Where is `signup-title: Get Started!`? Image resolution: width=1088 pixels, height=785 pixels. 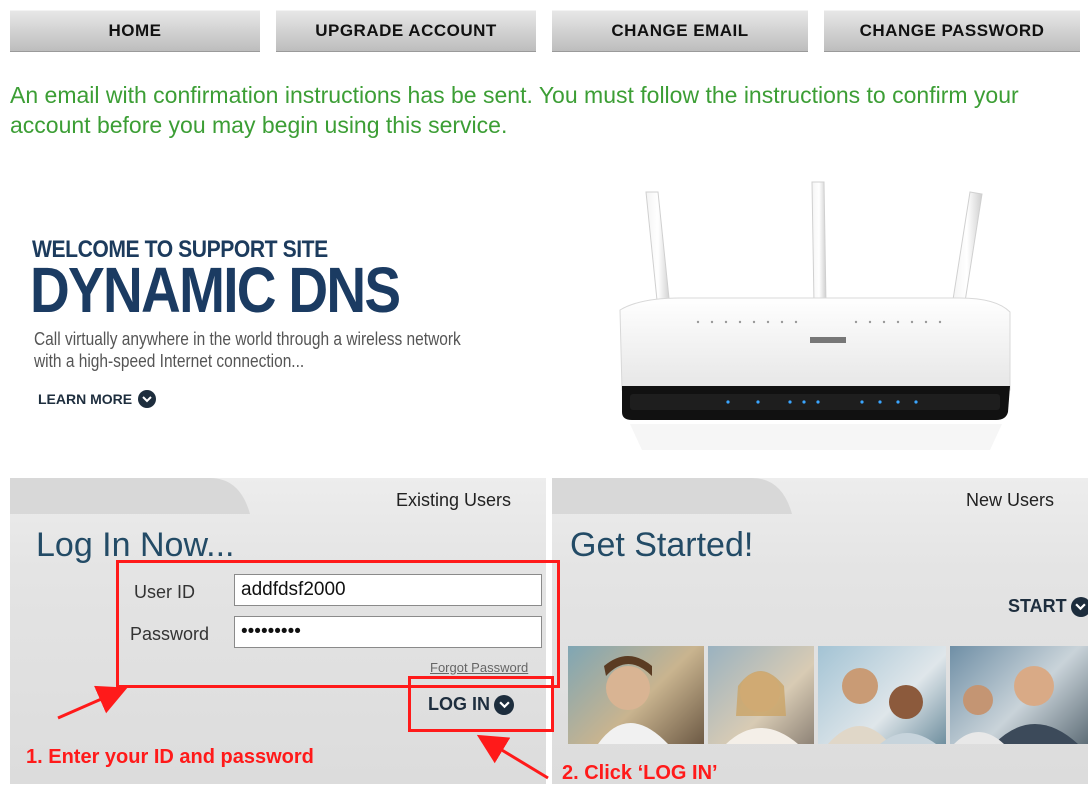 signup-title: Get Started! is located at coordinates (662, 545).